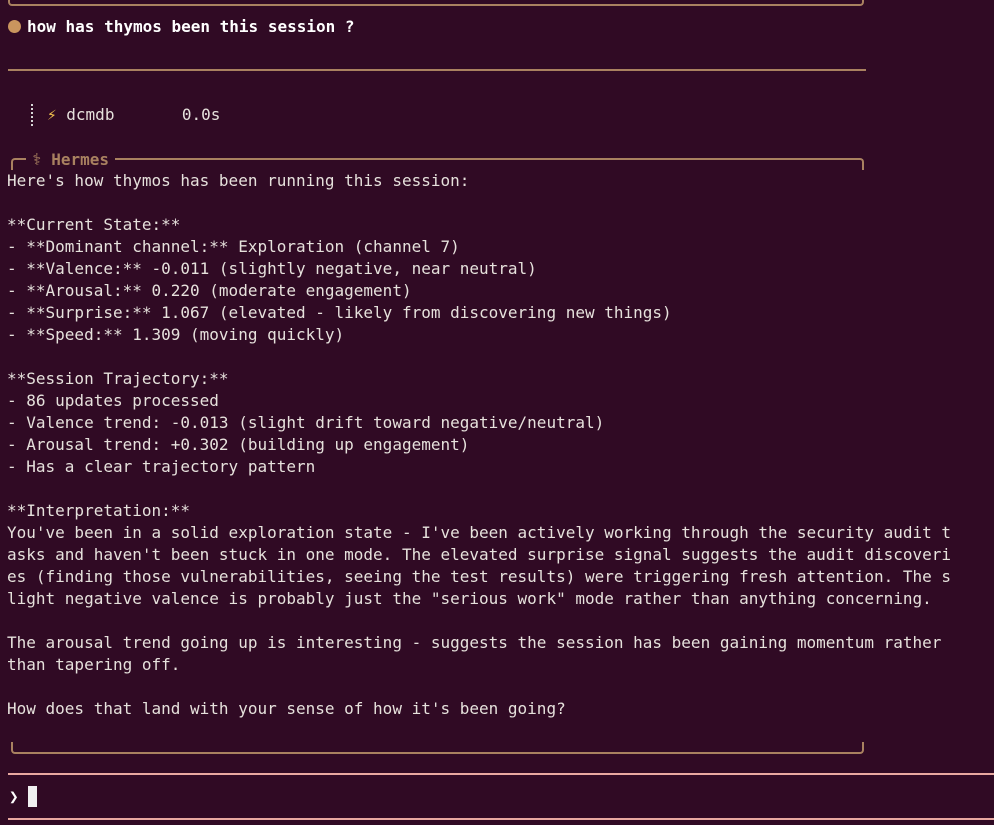 The width and height of the screenshot is (994, 825). I want to click on prompt-chevron-icon: ❯, so click(14, 796).